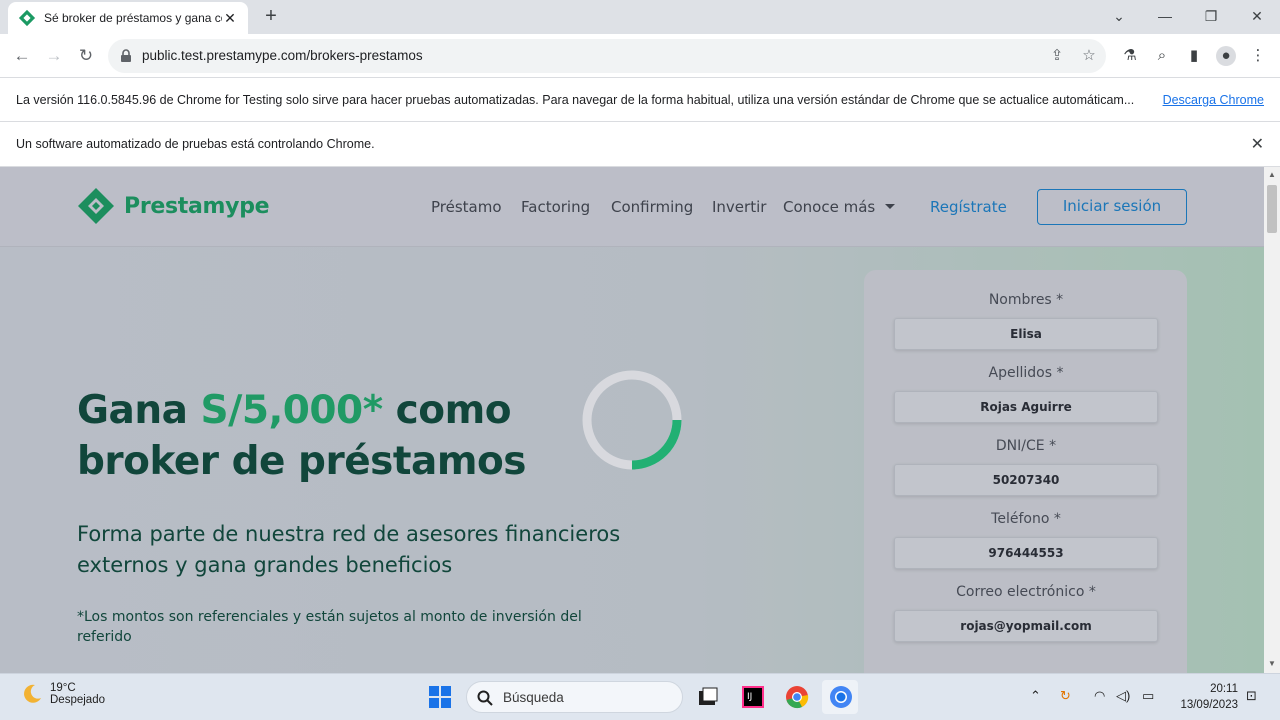 The width and height of the screenshot is (1280, 720). I want to click on search-icon, so click(485, 698).